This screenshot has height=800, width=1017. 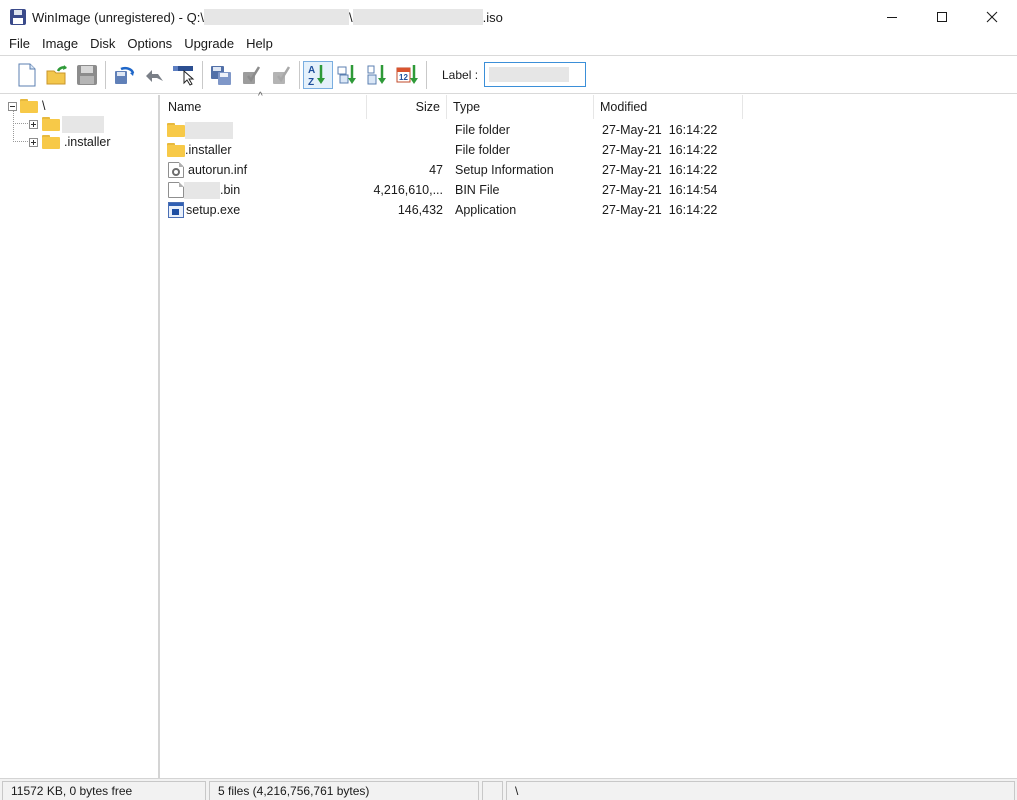 What do you see at coordinates (176, 210) in the screenshot?
I see `application-icon` at bounding box center [176, 210].